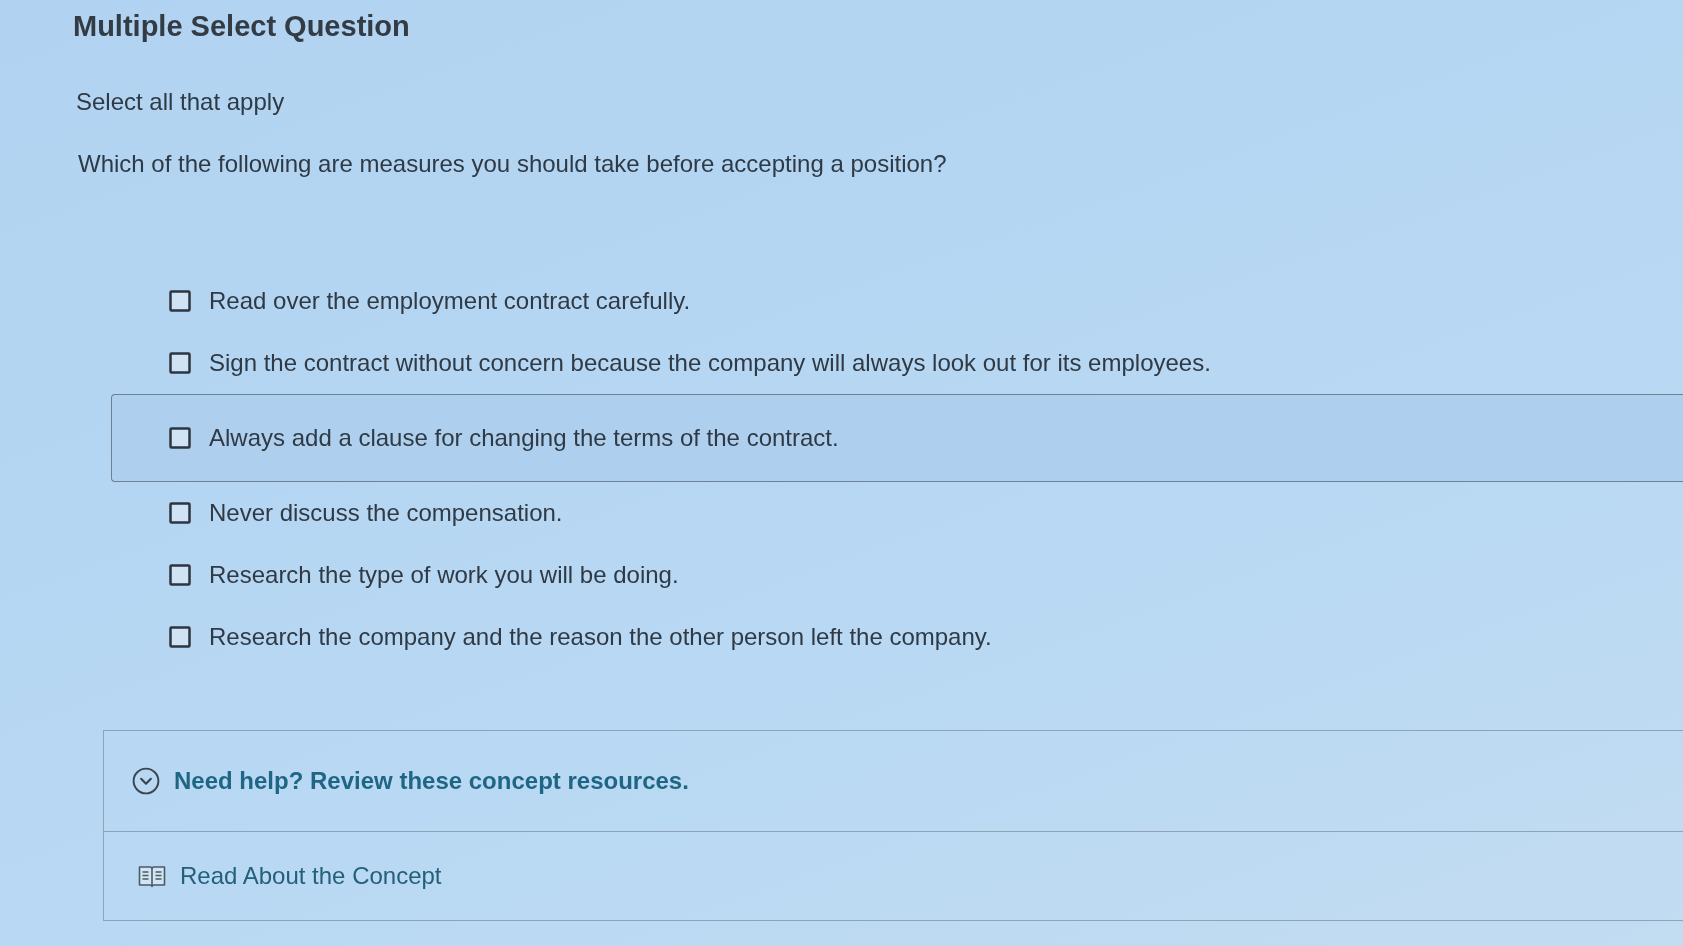 This screenshot has height=946, width=1683. What do you see at coordinates (241, 26) in the screenshot?
I see `question-type-heading: Multiple Select Question` at bounding box center [241, 26].